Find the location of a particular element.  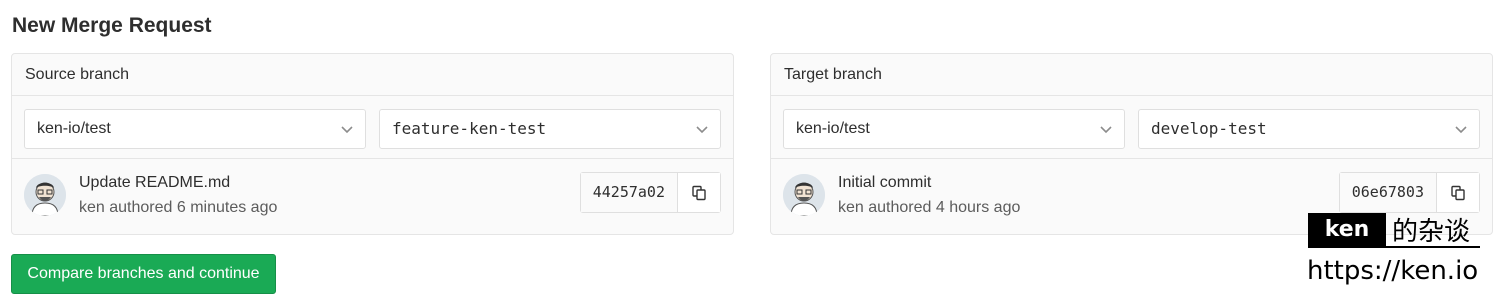

target-sha-group: 06e67803 is located at coordinates (1409, 192).